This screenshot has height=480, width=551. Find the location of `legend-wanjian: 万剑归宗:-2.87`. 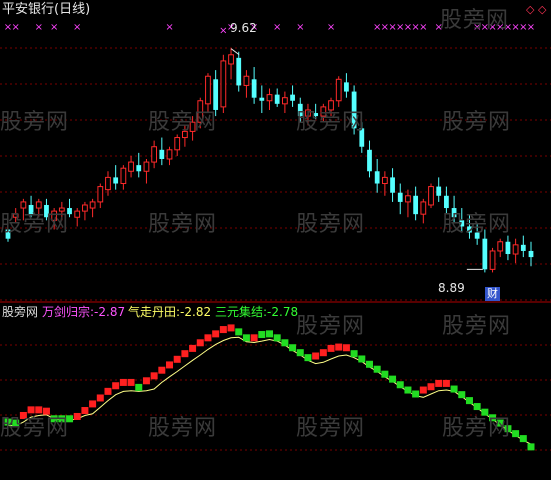

legend-wanjian: 万剑归宗:-2.87 is located at coordinates (83, 312).